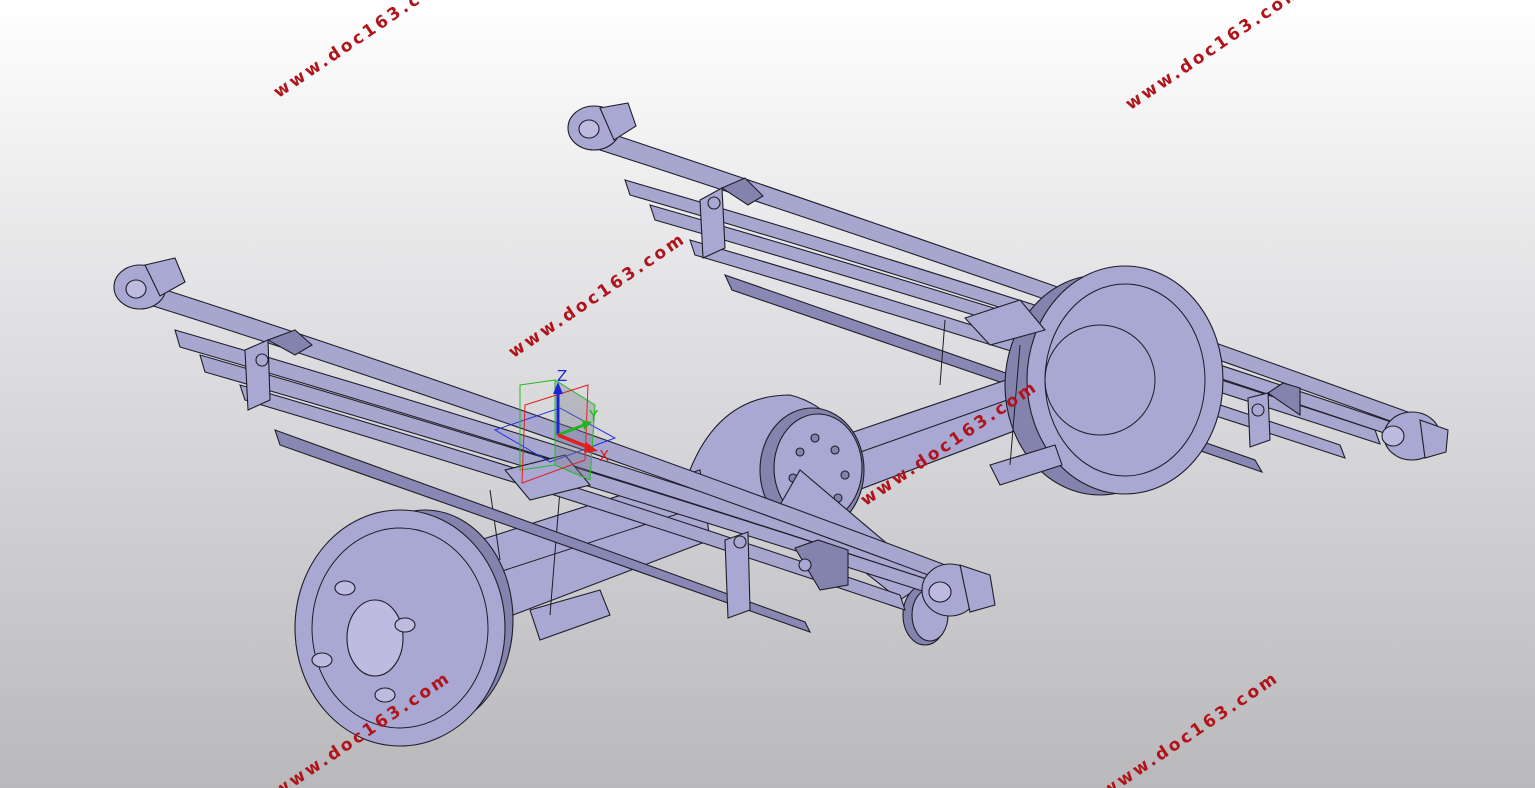  Describe the element at coordinates (593, 416) in the screenshot. I see `triad-y-label: Y` at that location.